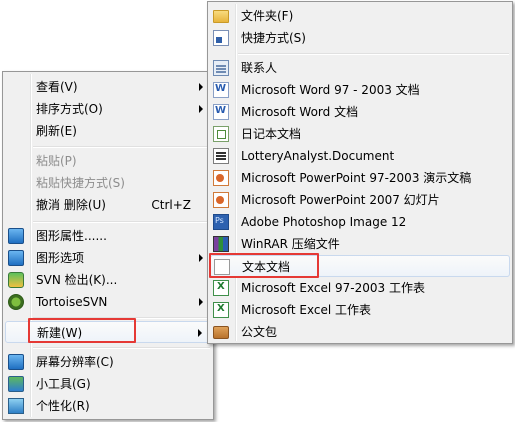 This screenshot has height=422, width=515. I want to click on shortcut-icon, so click(221, 38).